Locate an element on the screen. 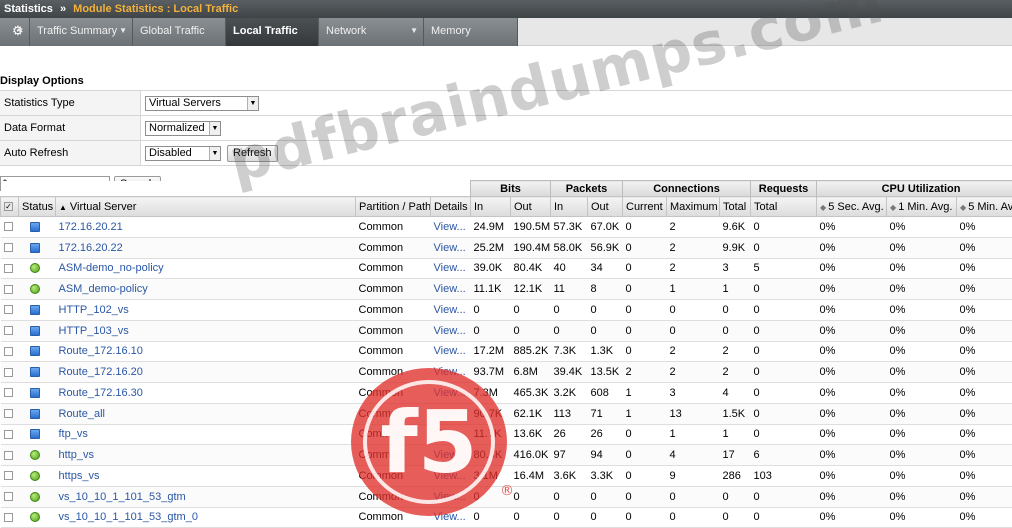 The width and height of the screenshot is (1012, 528). virtual-server-link: 172.16.20.22 is located at coordinates (206, 247).